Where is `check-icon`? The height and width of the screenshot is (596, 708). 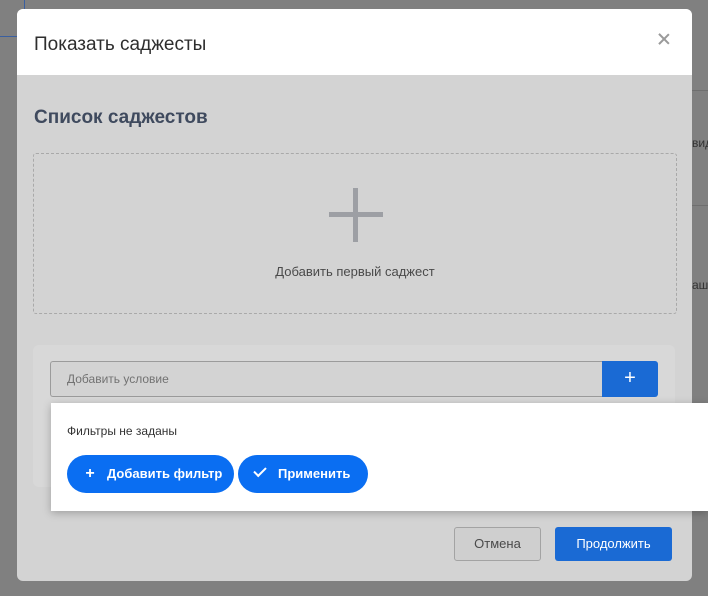 check-icon is located at coordinates (260, 470).